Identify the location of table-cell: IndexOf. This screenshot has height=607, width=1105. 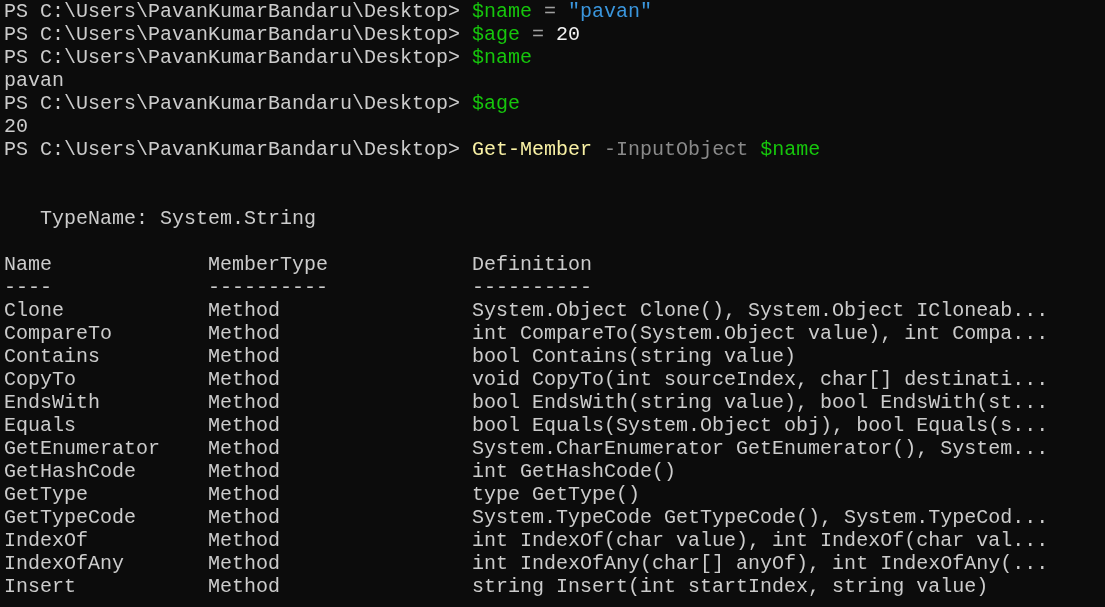
(46, 540).